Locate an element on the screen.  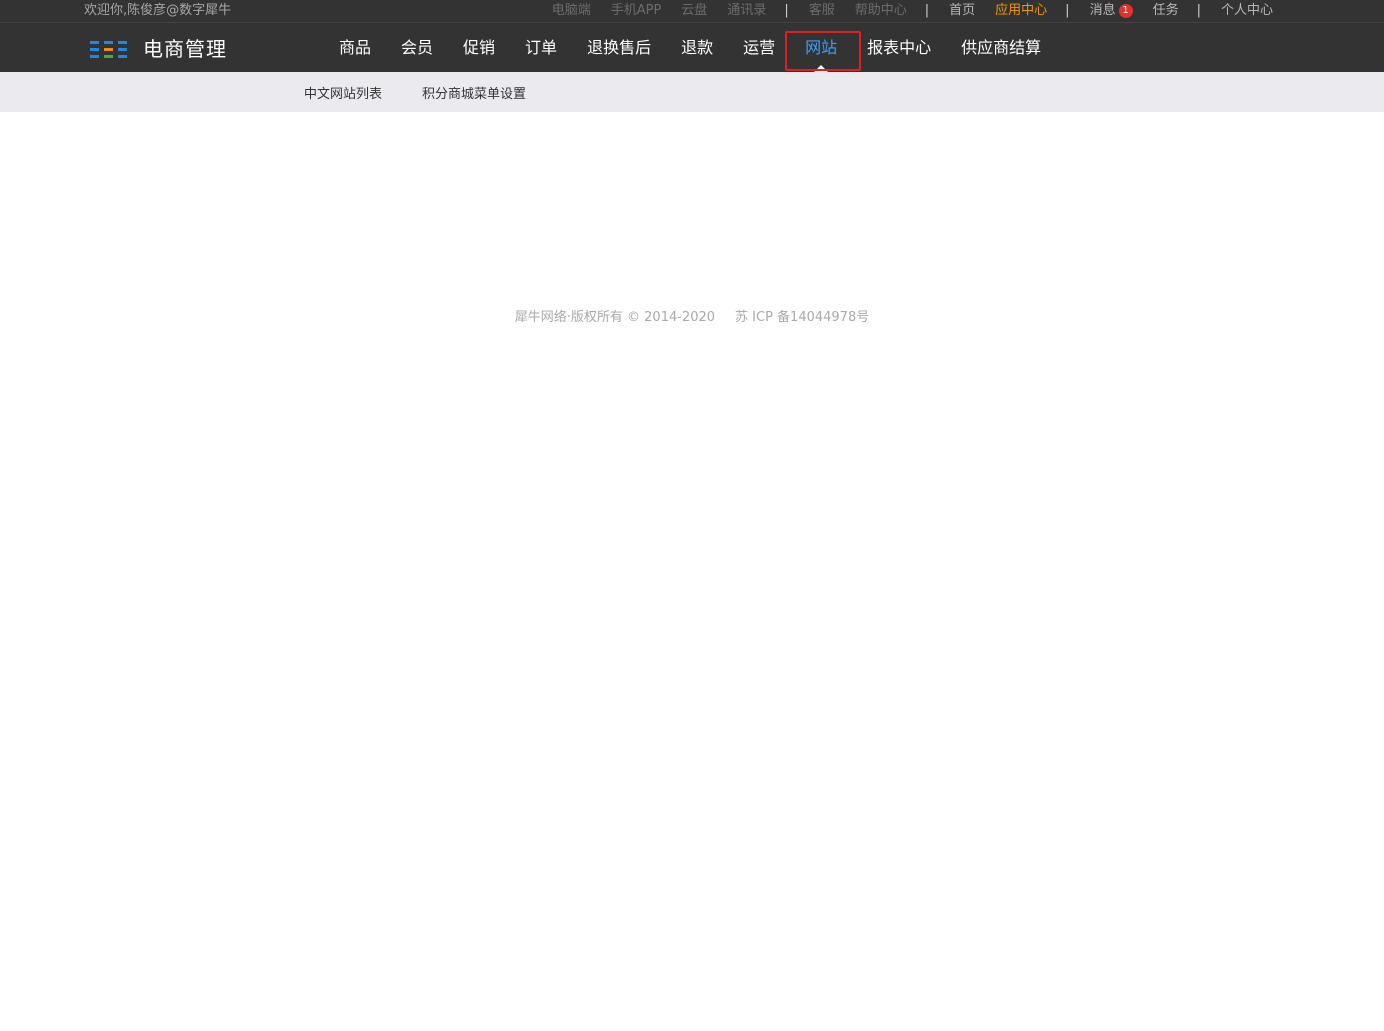
sub-nav: 中文网站列表 积分商城菜单设置 is located at coordinates (692, 92).